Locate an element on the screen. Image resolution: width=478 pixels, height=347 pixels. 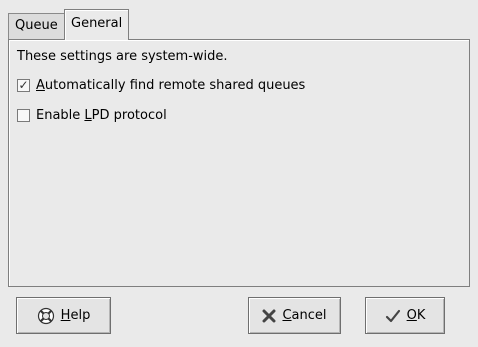
help-button: Help is located at coordinates (63, 315).